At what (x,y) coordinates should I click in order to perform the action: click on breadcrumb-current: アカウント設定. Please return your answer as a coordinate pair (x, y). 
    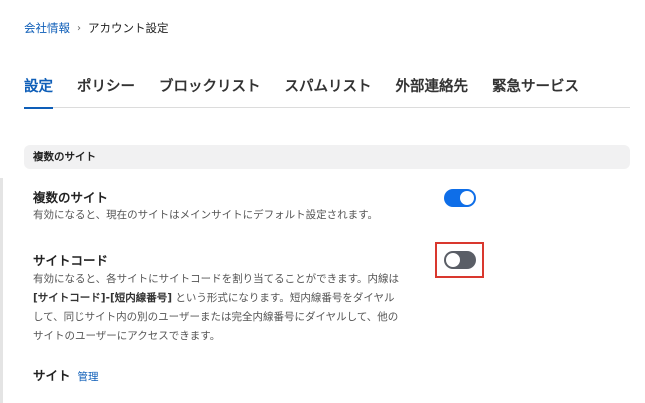
    Looking at the image, I should click on (128, 28).